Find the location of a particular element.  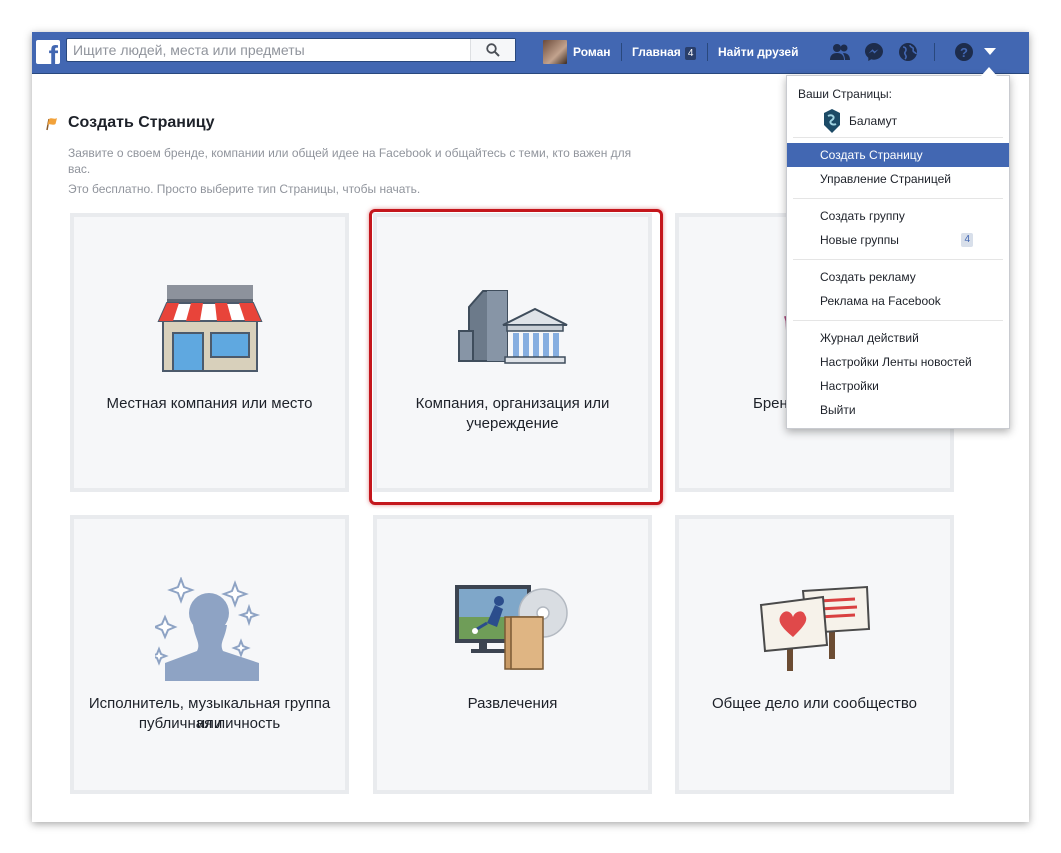

page-avatar-icon is located at coordinates (832, 121).